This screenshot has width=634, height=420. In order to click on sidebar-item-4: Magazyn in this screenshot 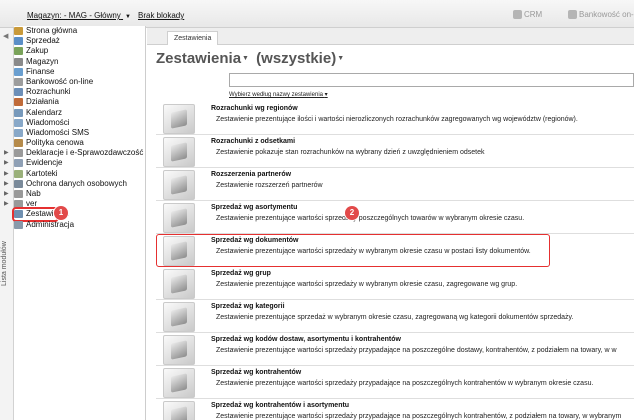, I will do `click(79, 62)`.